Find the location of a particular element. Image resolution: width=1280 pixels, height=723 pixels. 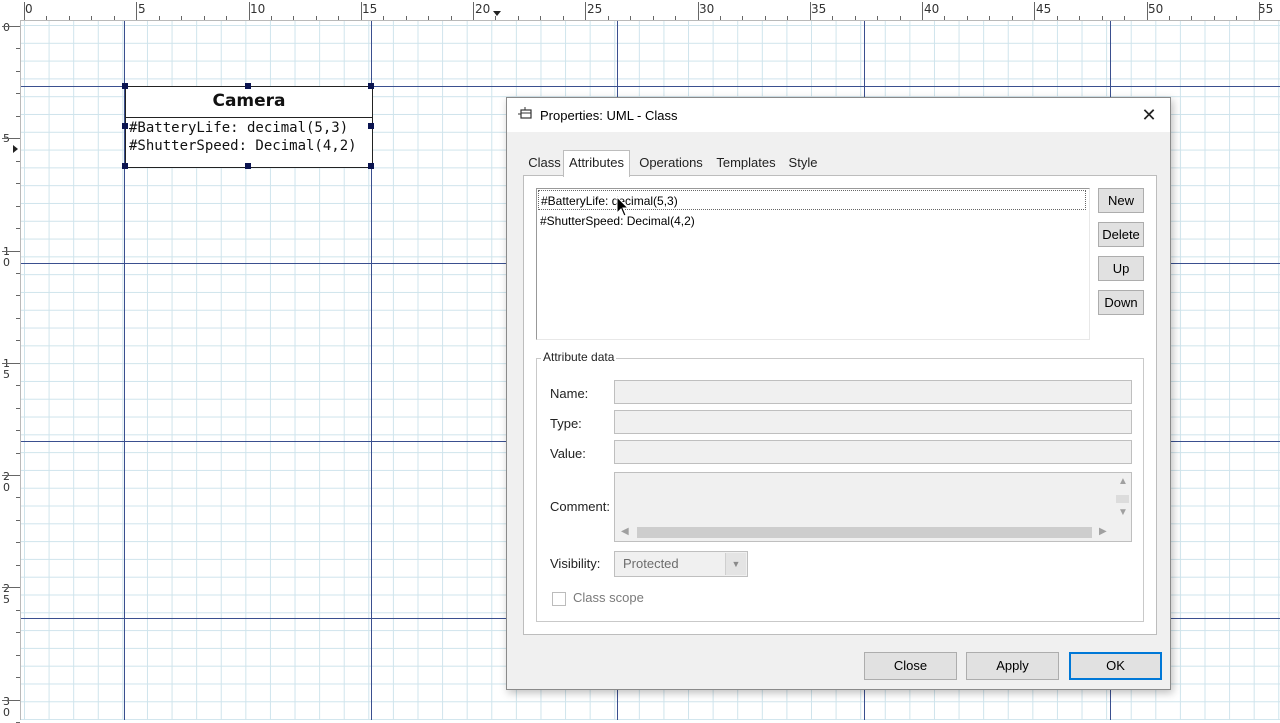

scroll-right-icon: ▶ is located at coordinates (1103, 531).